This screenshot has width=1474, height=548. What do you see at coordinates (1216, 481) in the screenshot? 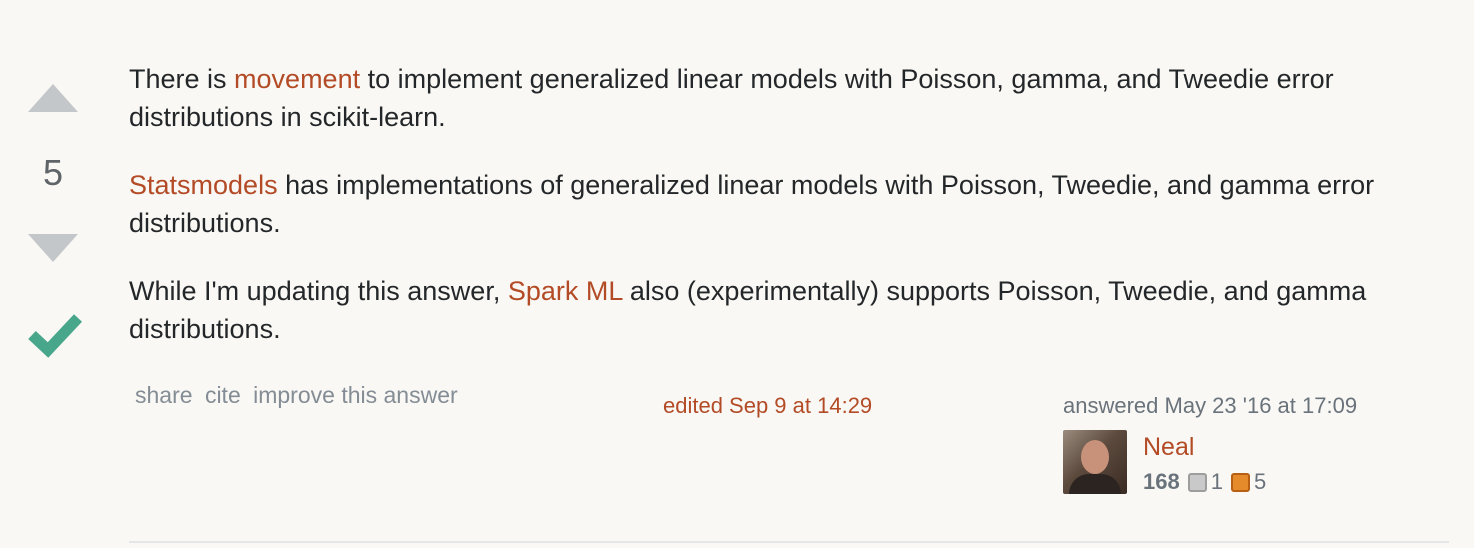
I see `silver-badge-count: 1` at bounding box center [1216, 481].